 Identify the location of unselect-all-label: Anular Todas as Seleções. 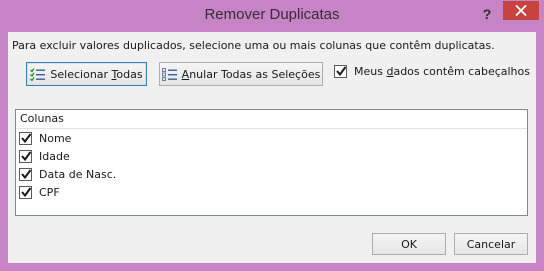
(251, 74).